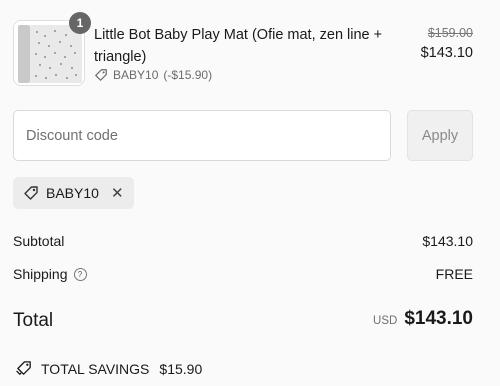  Describe the element at coordinates (440, 135) in the screenshot. I see `apply-button: Apply` at that location.